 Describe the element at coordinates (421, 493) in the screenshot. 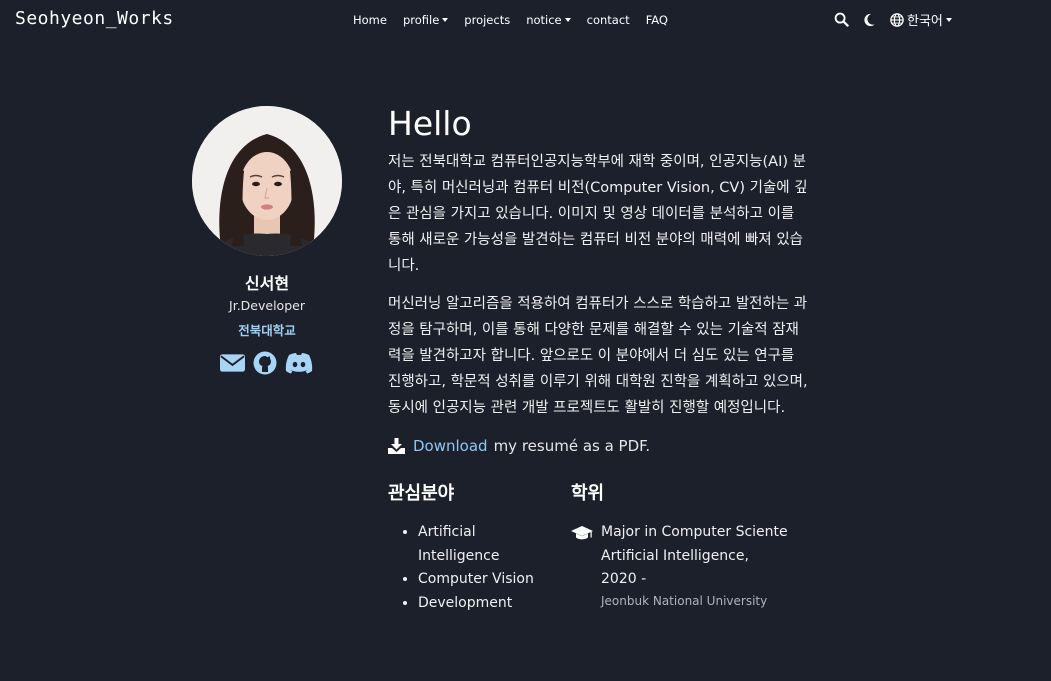

I see `interests-heading: 관심분야` at that location.